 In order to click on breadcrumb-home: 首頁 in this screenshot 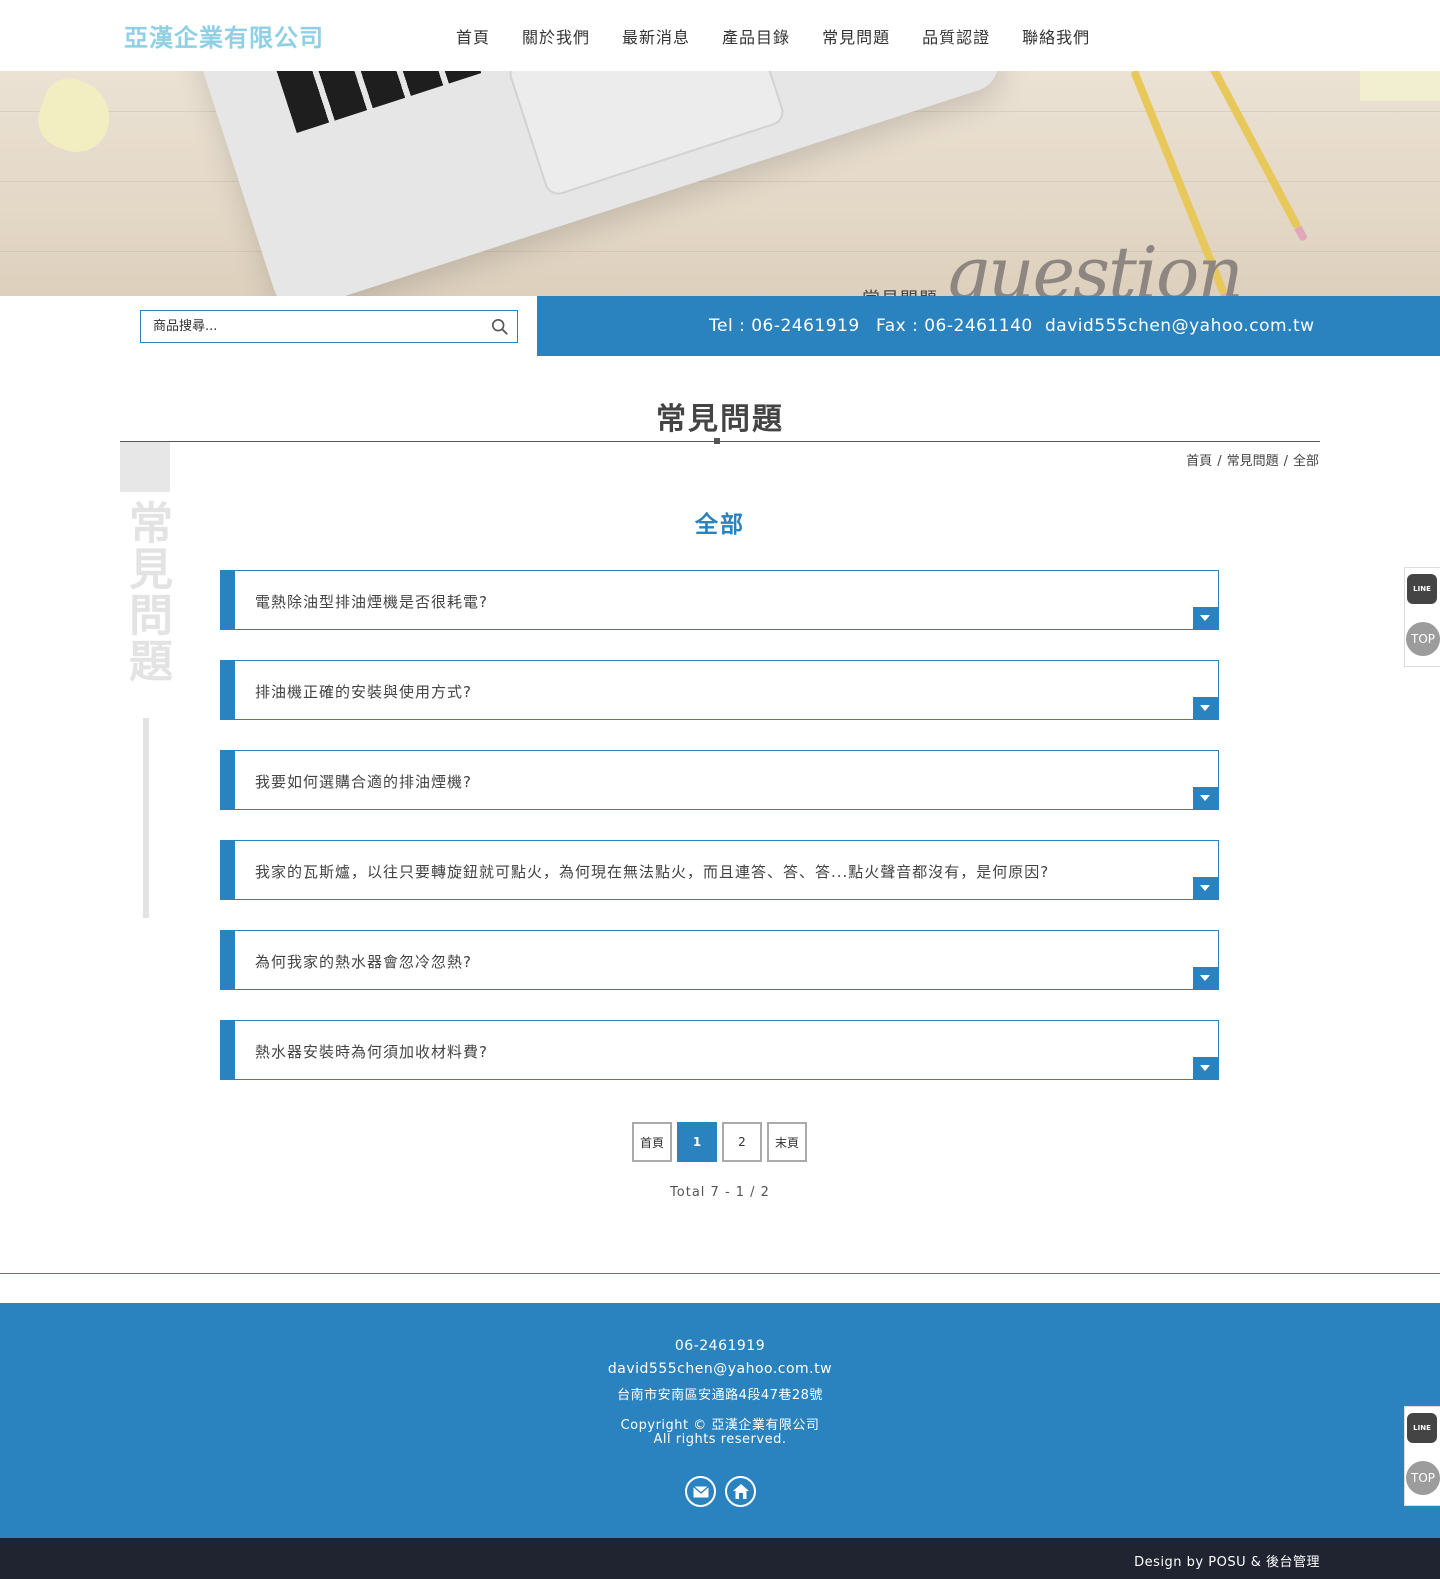, I will do `click(1199, 461)`.